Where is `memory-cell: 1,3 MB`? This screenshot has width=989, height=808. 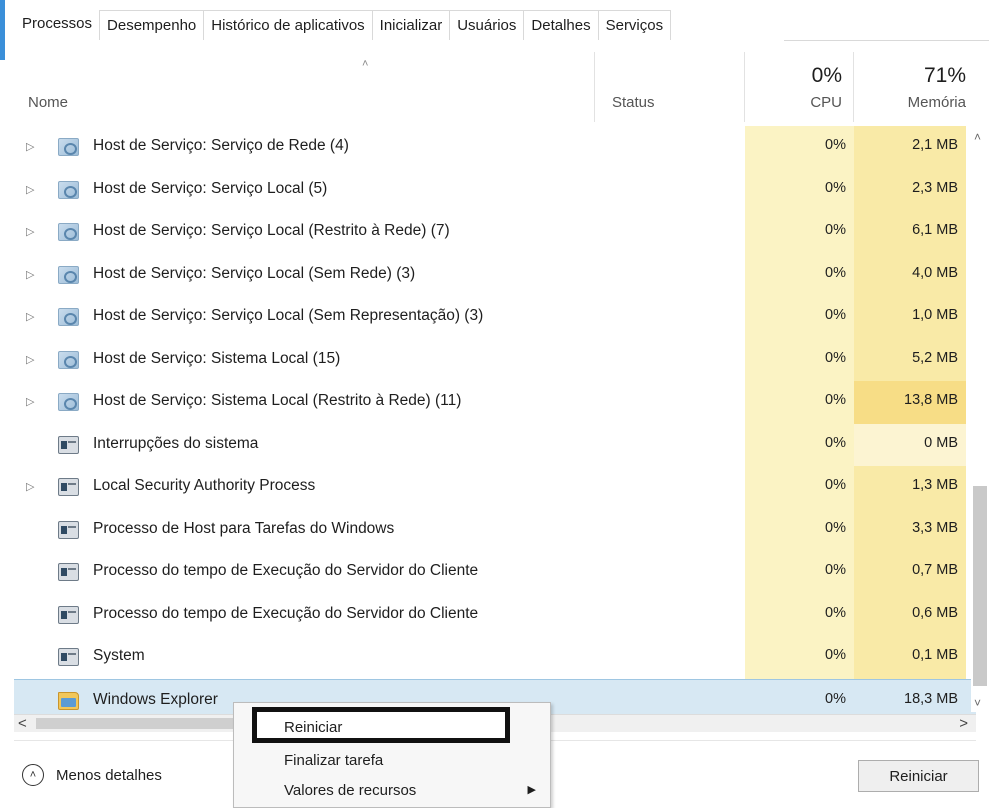 memory-cell: 1,3 MB is located at coordinates (910, 487).